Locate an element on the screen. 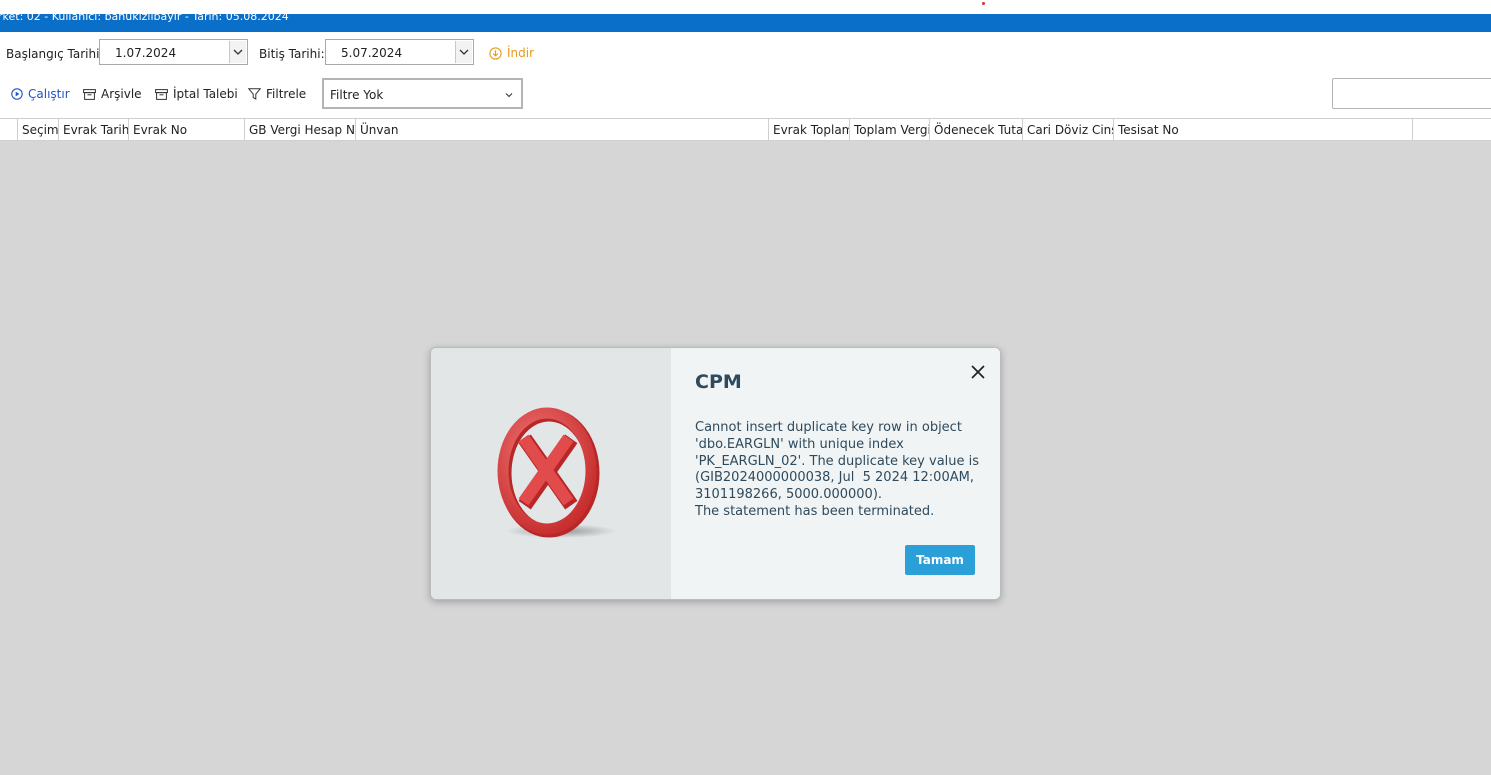 The width and height of the screenshot is (1491, 775). end-date-value: 5.07.2024 is located at coordinates (372, 53).